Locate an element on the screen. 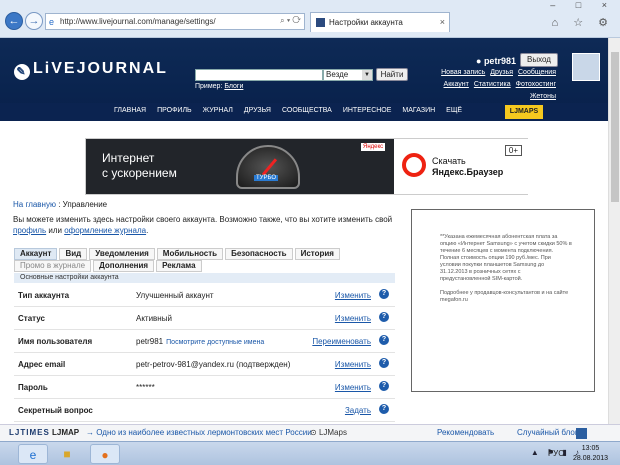  change-password-link: Изменить is located at coordinates (353, 387).